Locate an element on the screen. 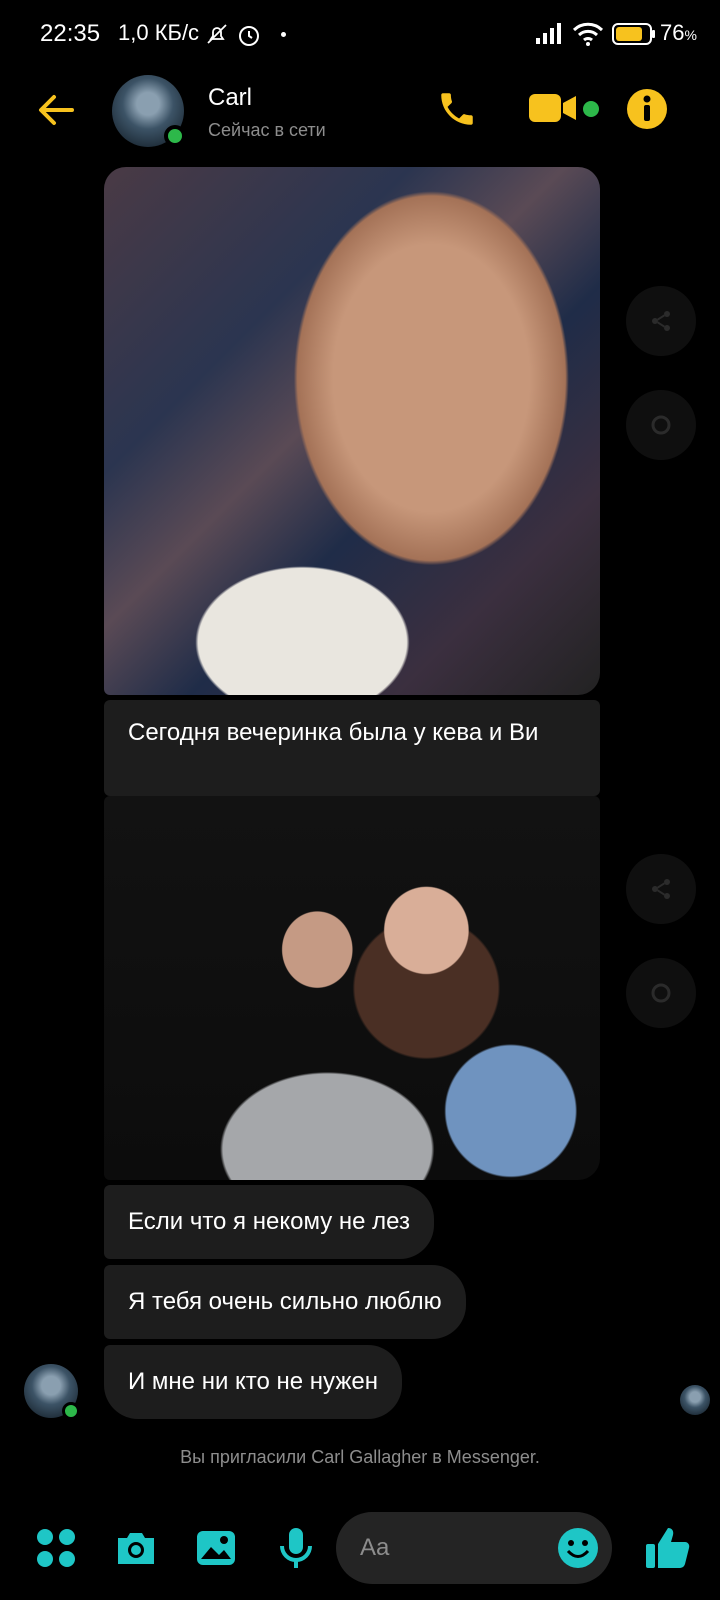  contact-name: Carl is located at coordinates (230, 98).